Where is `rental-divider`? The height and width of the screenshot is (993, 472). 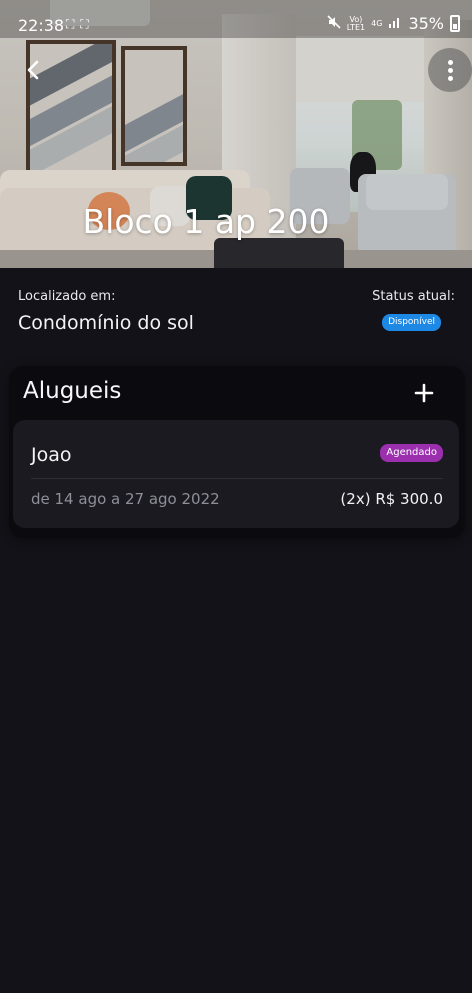 rental-divider is located at coordinates (237, 478).